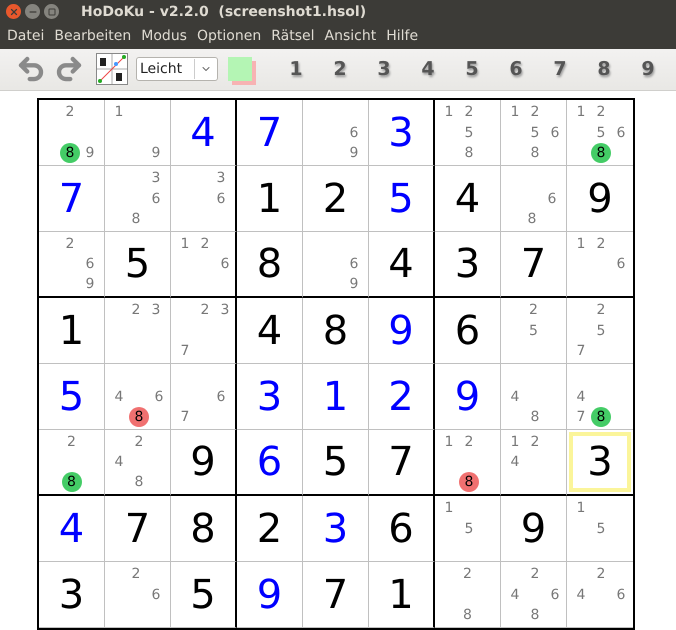  What do you see at coordinates (648, 69) in the screenshot?
I see `digit-filter-button: 9` at bounding box center [648, 69].